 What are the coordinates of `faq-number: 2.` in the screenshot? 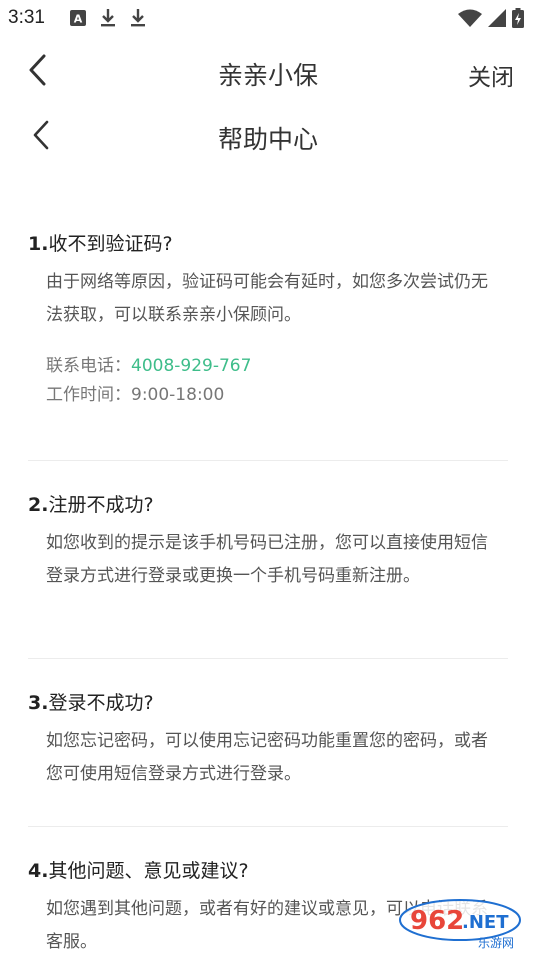 It's located at (38, 505).